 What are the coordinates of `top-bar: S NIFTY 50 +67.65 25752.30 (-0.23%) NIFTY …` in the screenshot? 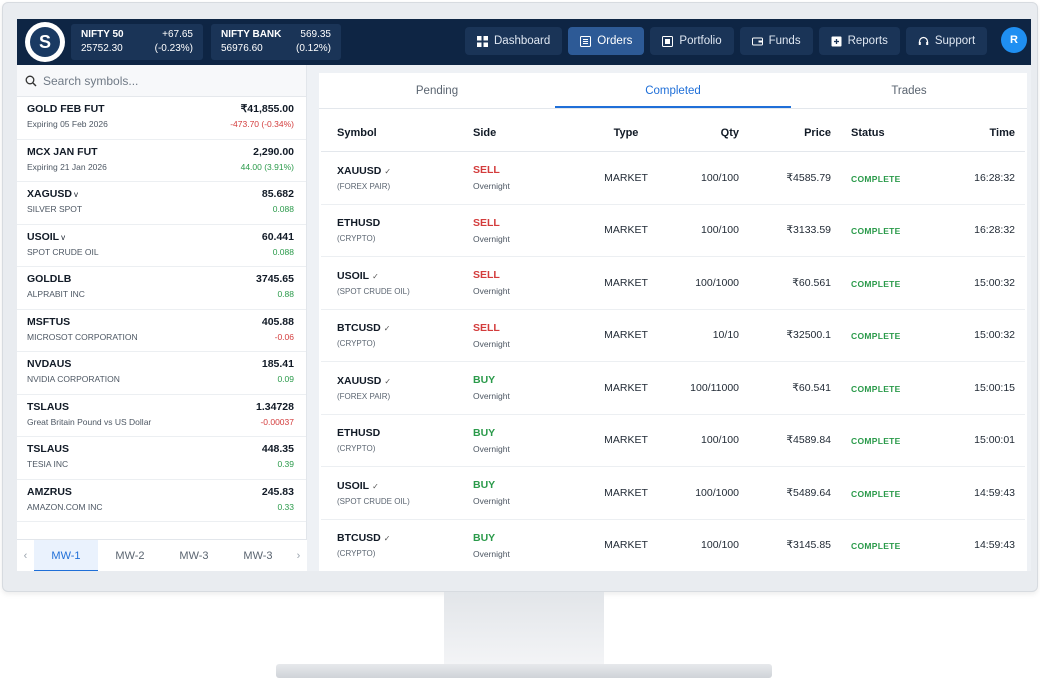 It's located at (524, 42).